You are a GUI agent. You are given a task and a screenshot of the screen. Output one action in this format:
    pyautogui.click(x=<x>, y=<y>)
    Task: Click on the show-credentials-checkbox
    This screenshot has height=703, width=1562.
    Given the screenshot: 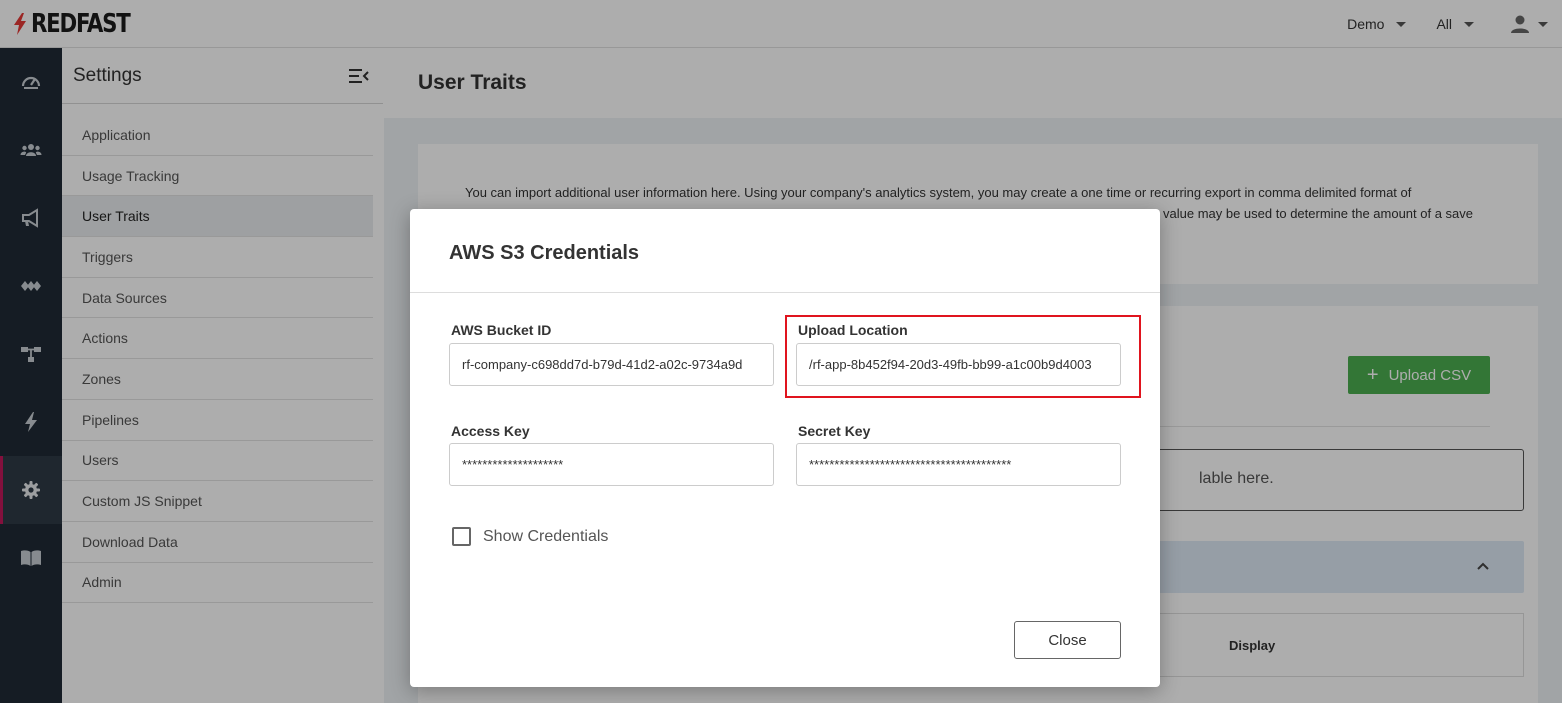 What is the action you would take?
    pyautogui.click(x=461, y=536)
    